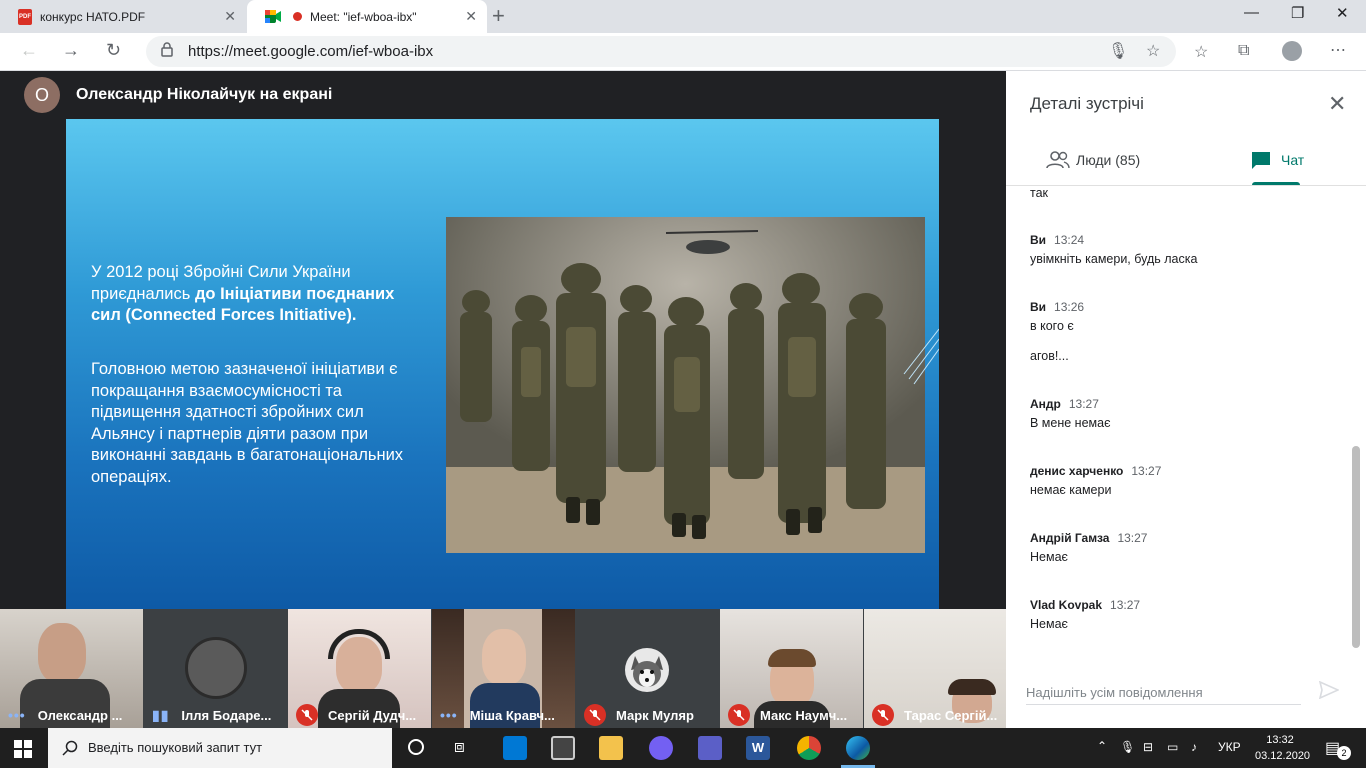 This screenshot has width=1366, height=768. I want to click on word-icon: W, so click(758, 748).